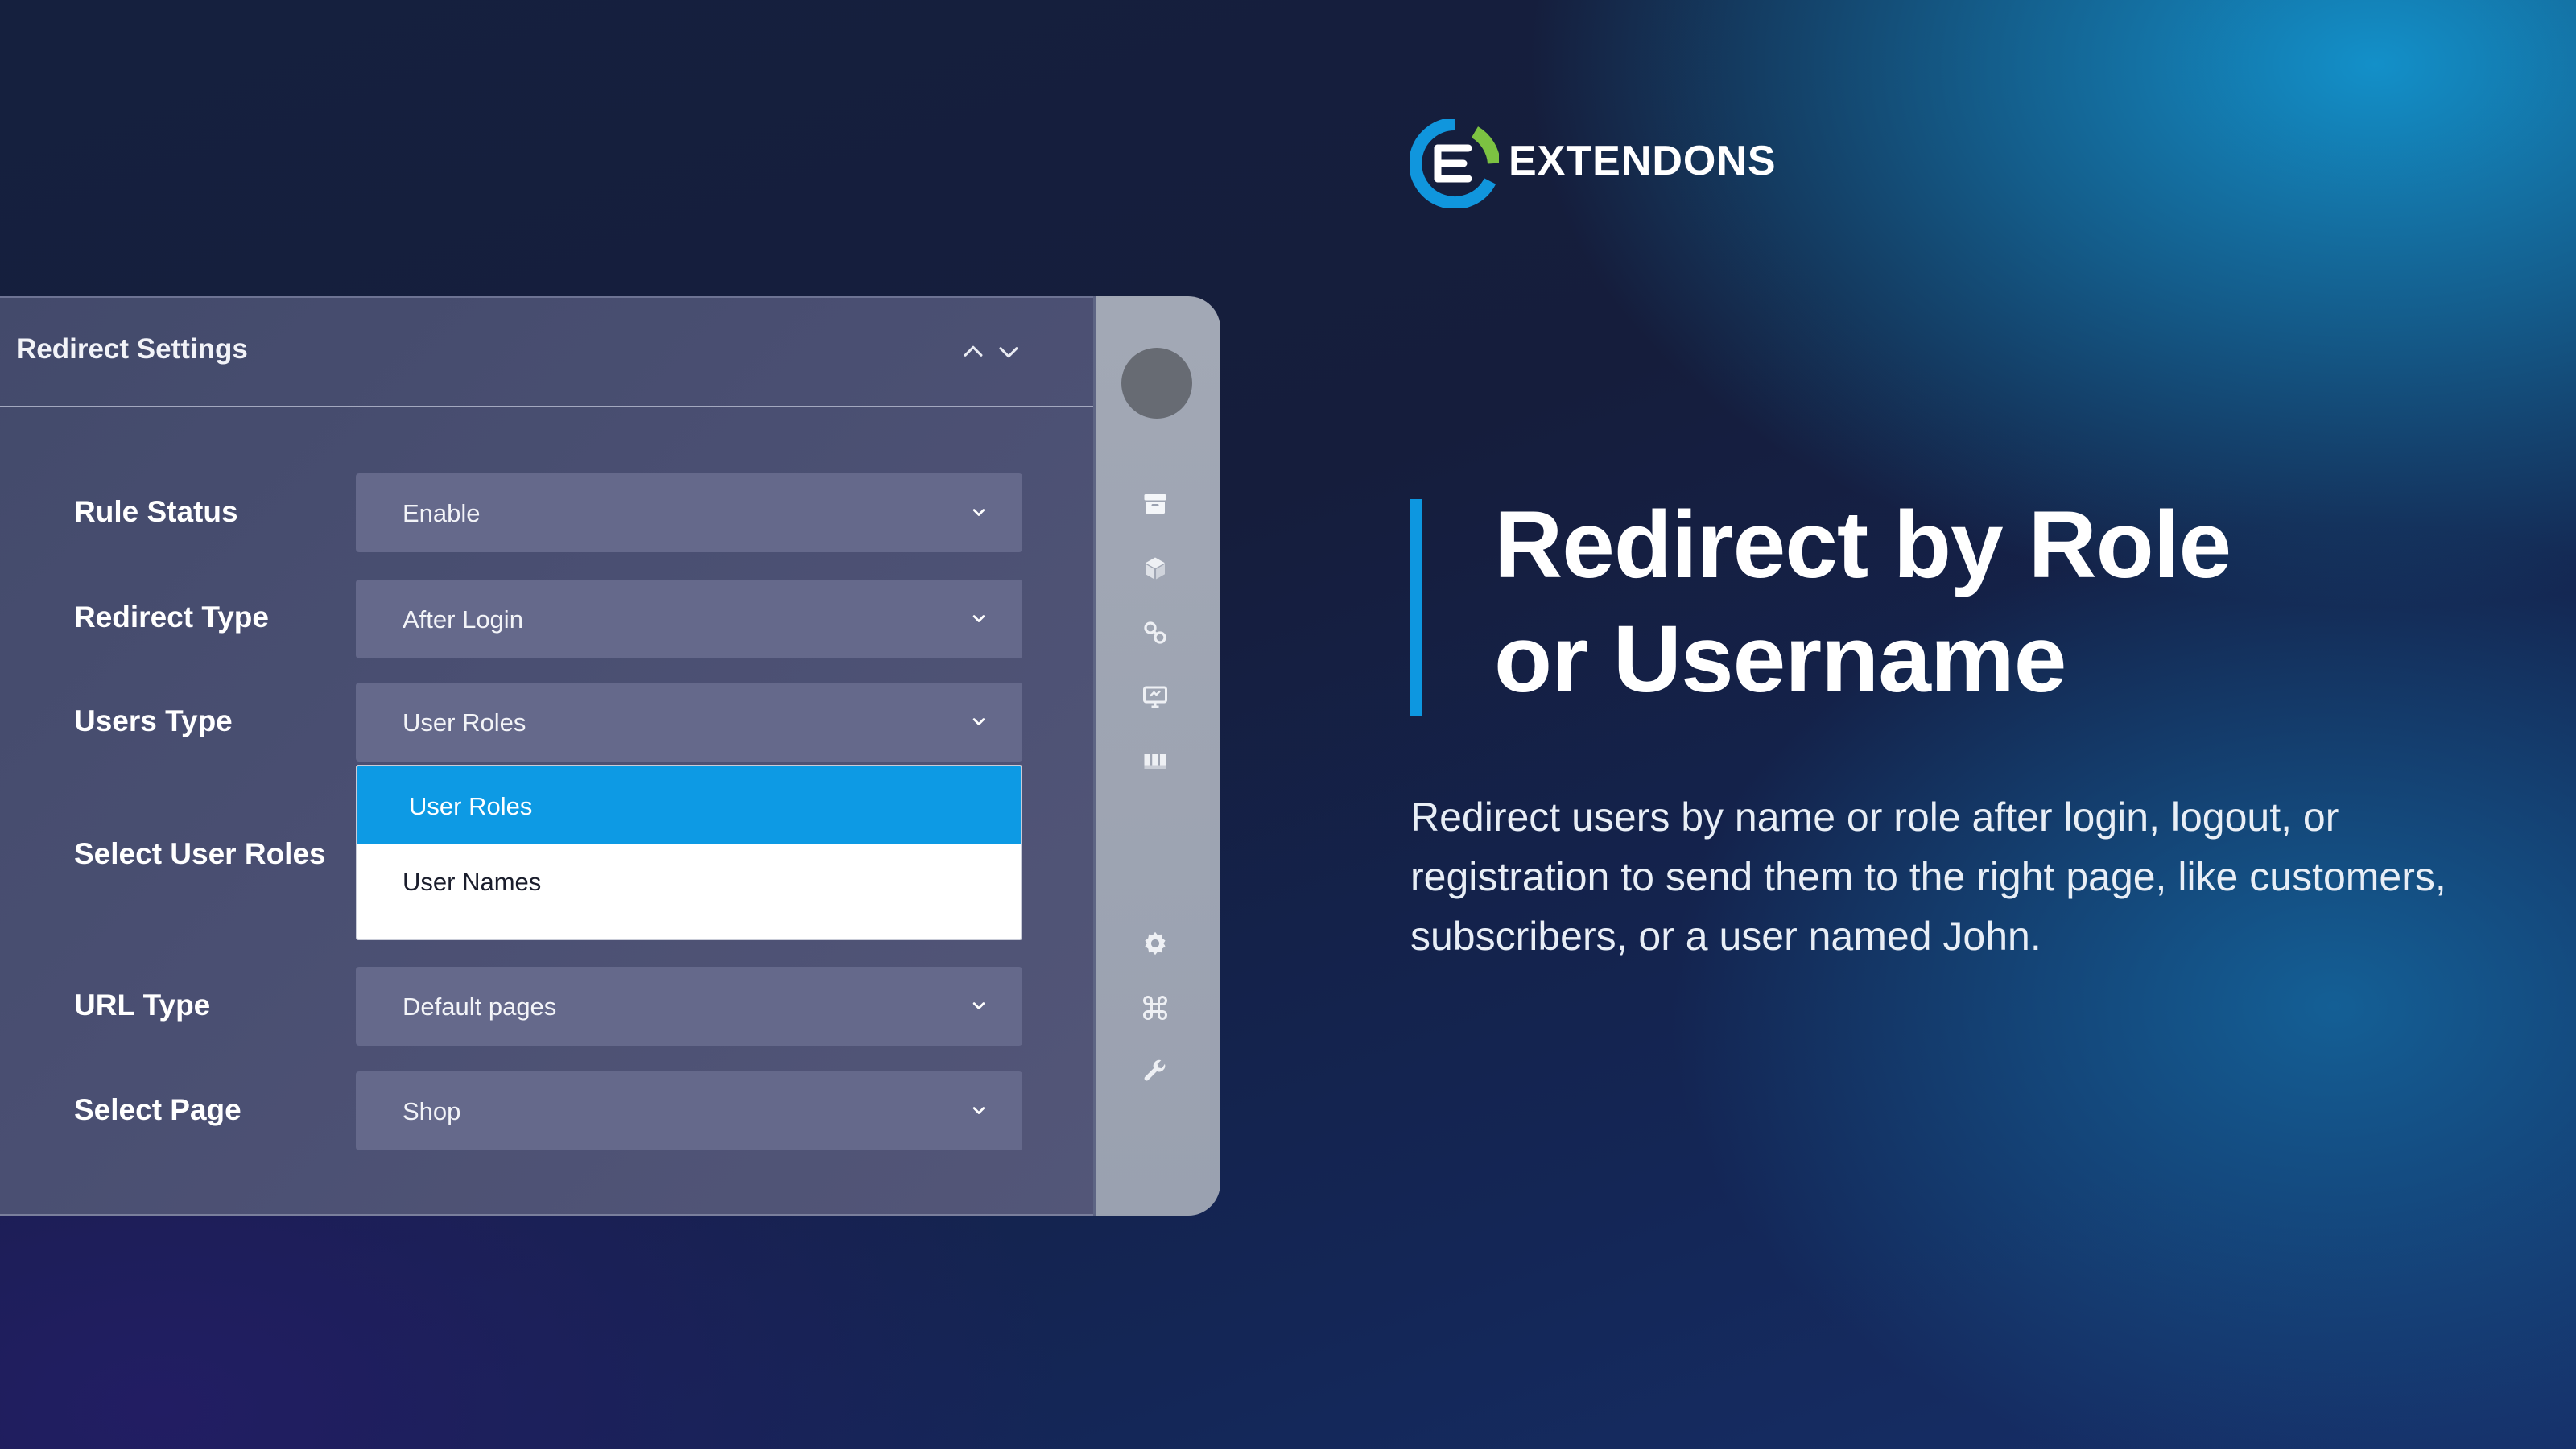 Image resolution: width=2576 pixels, height=1449 pixels. I want to click on users-type-value: User Roles, so click(464, 722).